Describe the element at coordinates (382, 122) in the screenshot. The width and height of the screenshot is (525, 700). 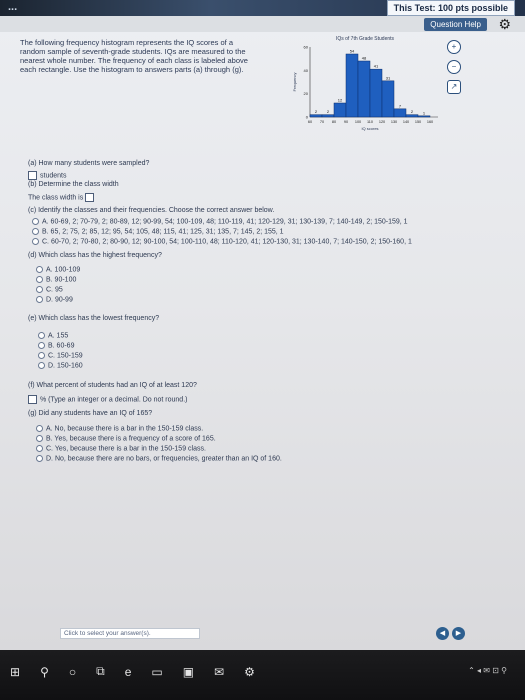
I see `x-tick-label: 120` at that location.